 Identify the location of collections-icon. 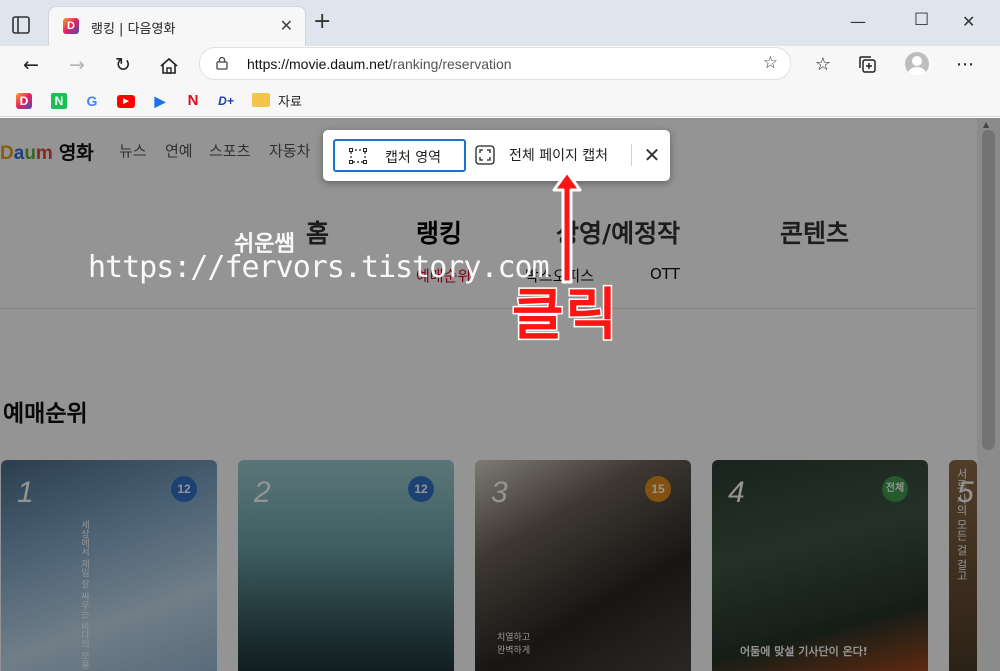
(868, 65).